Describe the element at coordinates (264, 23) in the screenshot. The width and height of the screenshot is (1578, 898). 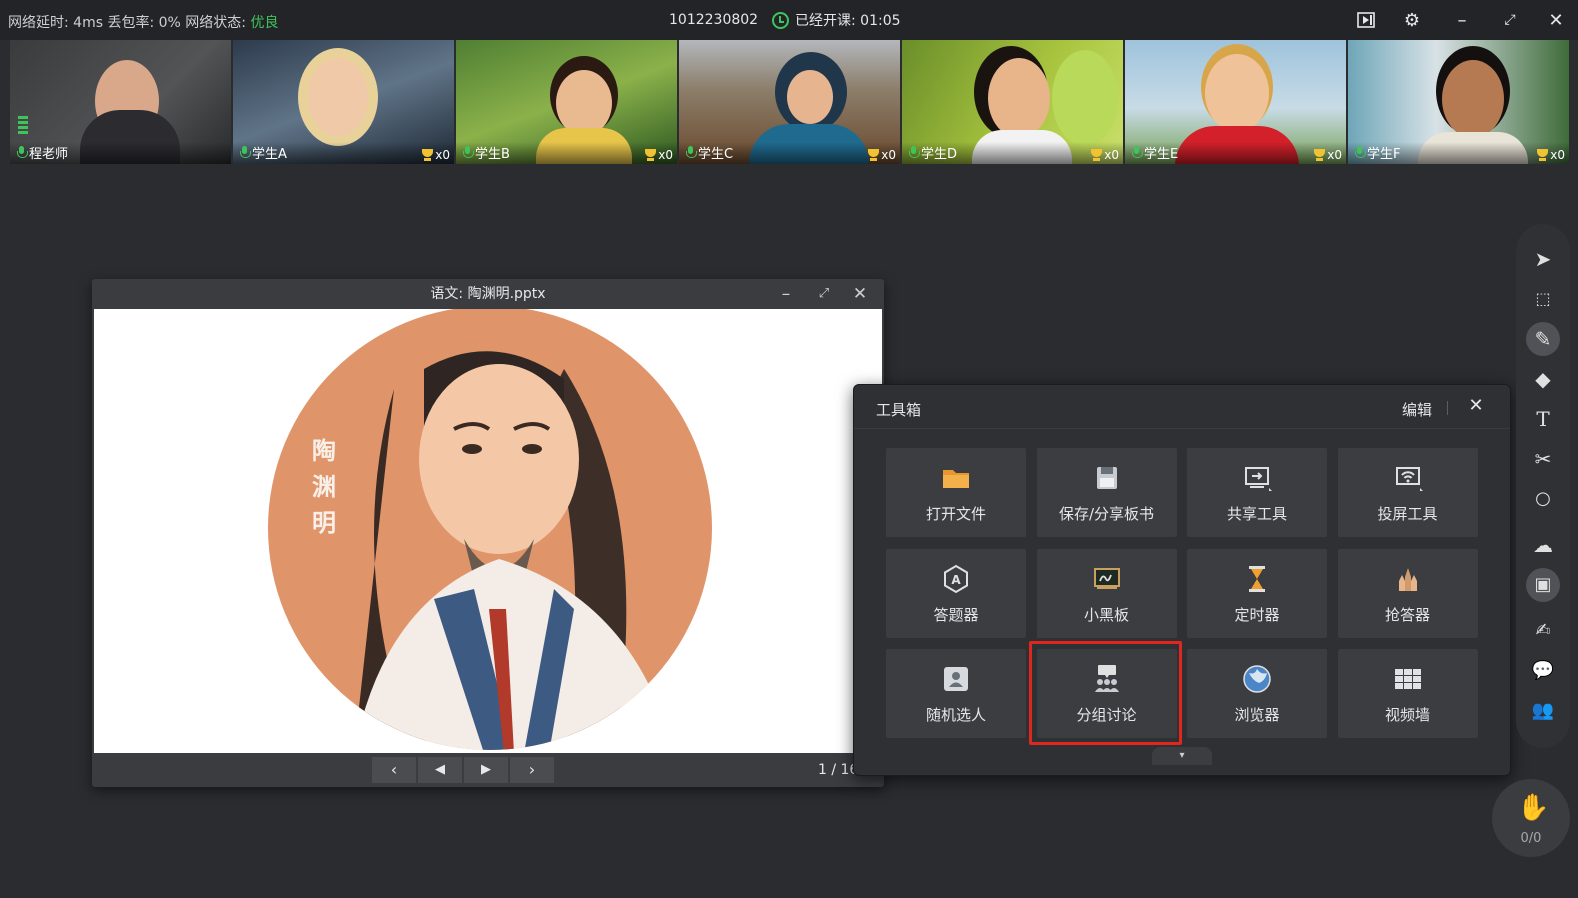
I see `network-quality: 优良` at that location.